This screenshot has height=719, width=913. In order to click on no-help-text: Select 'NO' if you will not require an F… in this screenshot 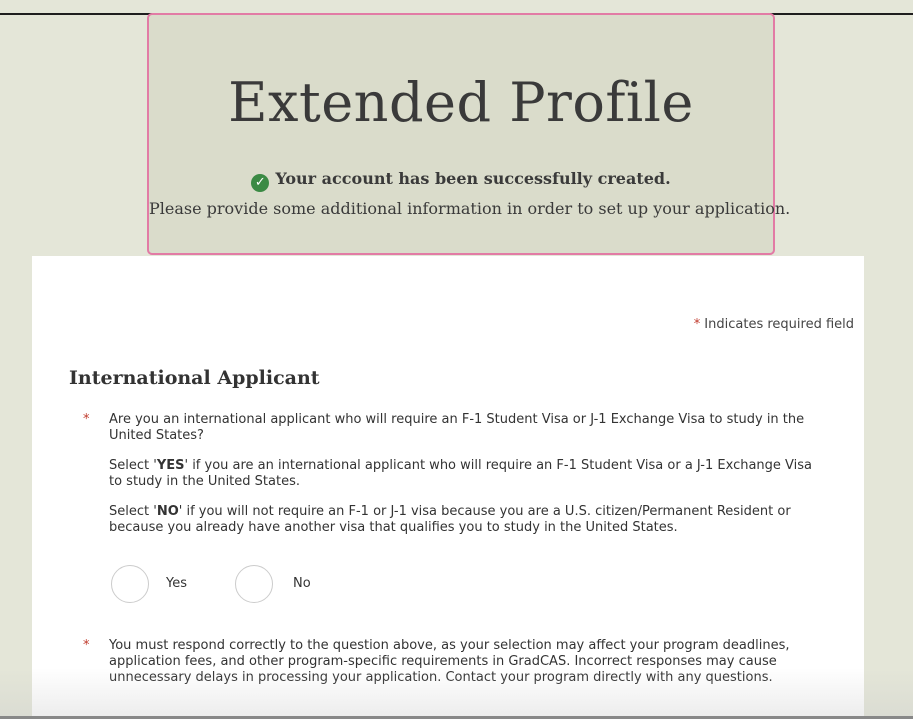, I will do `click(467, 520)`.